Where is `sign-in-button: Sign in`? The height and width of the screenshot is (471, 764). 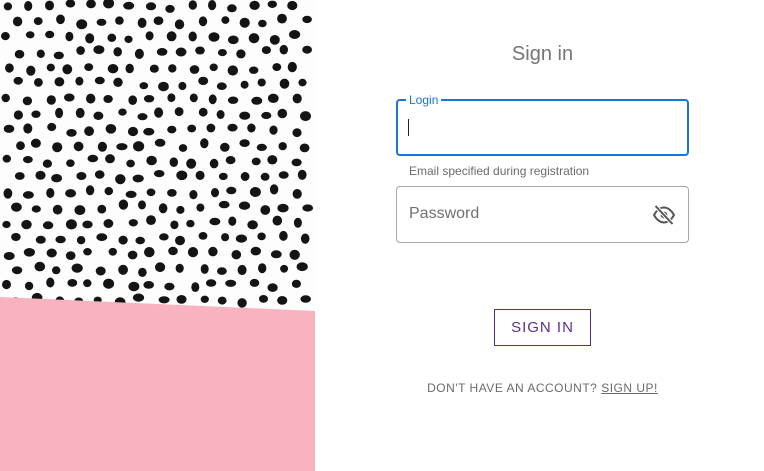
sign-in-button: Sign in is located at coordinates (542, 327).